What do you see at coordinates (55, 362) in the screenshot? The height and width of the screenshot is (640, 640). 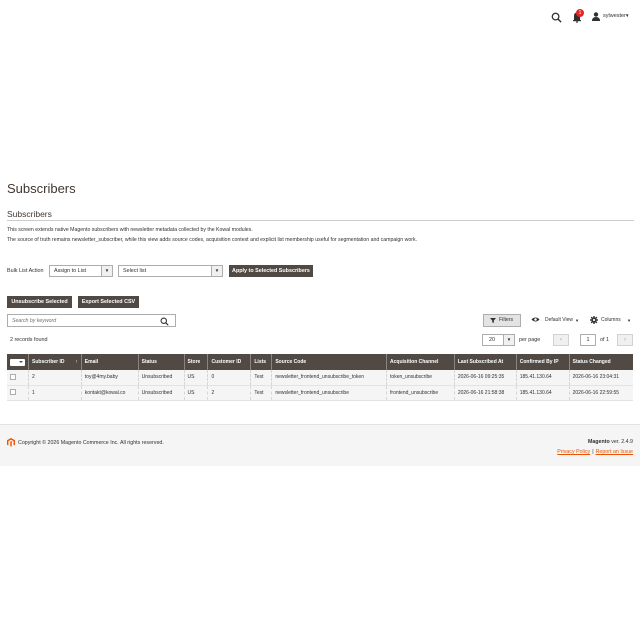 I see `column-header-subscriber-id: Subscriber ID ↑` at bounding box center [55, 362].